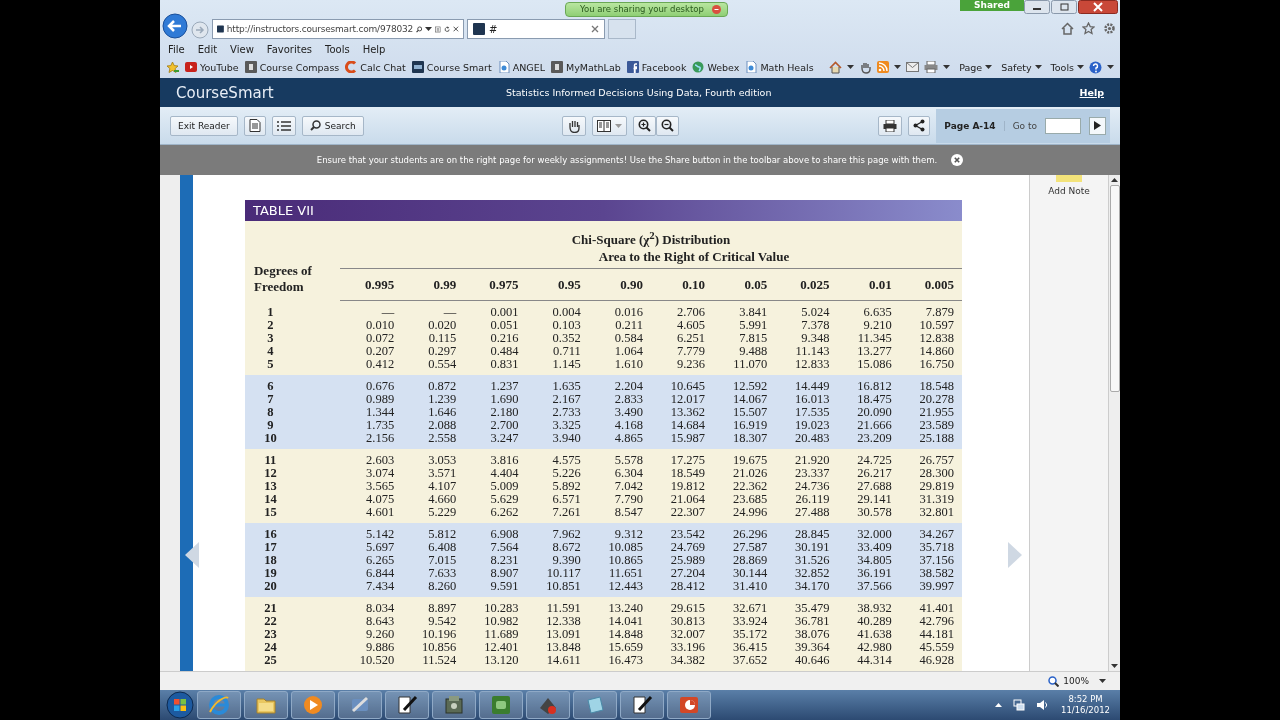 This screenshot has height=720, width=1280. What do you see at coordinates (375, 67) in the screenshot?
I see `favorites-link: Calc Chat` at bounding box center [375, 67].